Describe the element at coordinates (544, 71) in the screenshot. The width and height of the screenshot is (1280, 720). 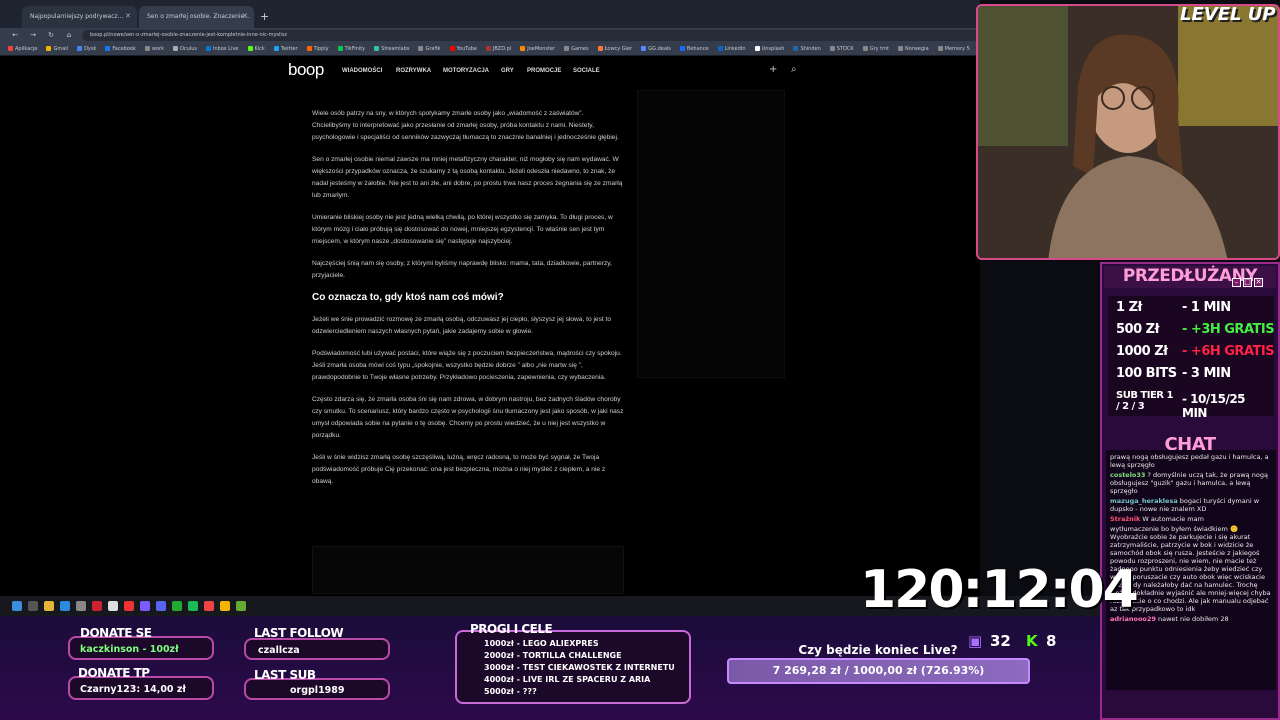
I see `nav-promocje: PROMOCJE` at that location.